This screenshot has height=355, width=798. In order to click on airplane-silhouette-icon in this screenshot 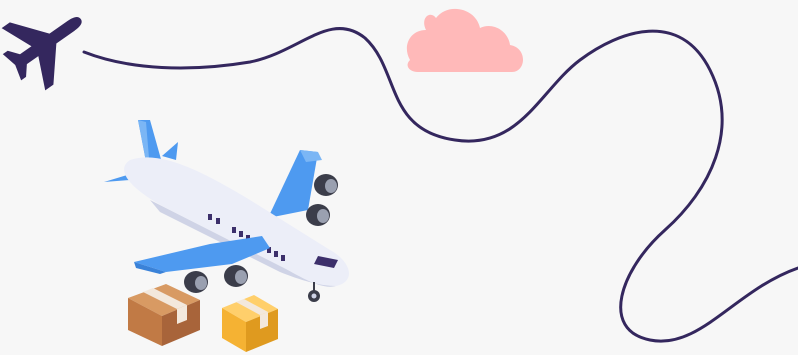, I will do `click(41, 53)`.